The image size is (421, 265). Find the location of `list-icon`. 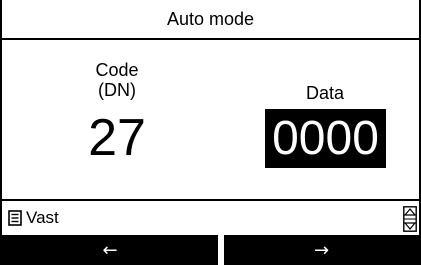

list-icon is located at coordinates (15, 218).